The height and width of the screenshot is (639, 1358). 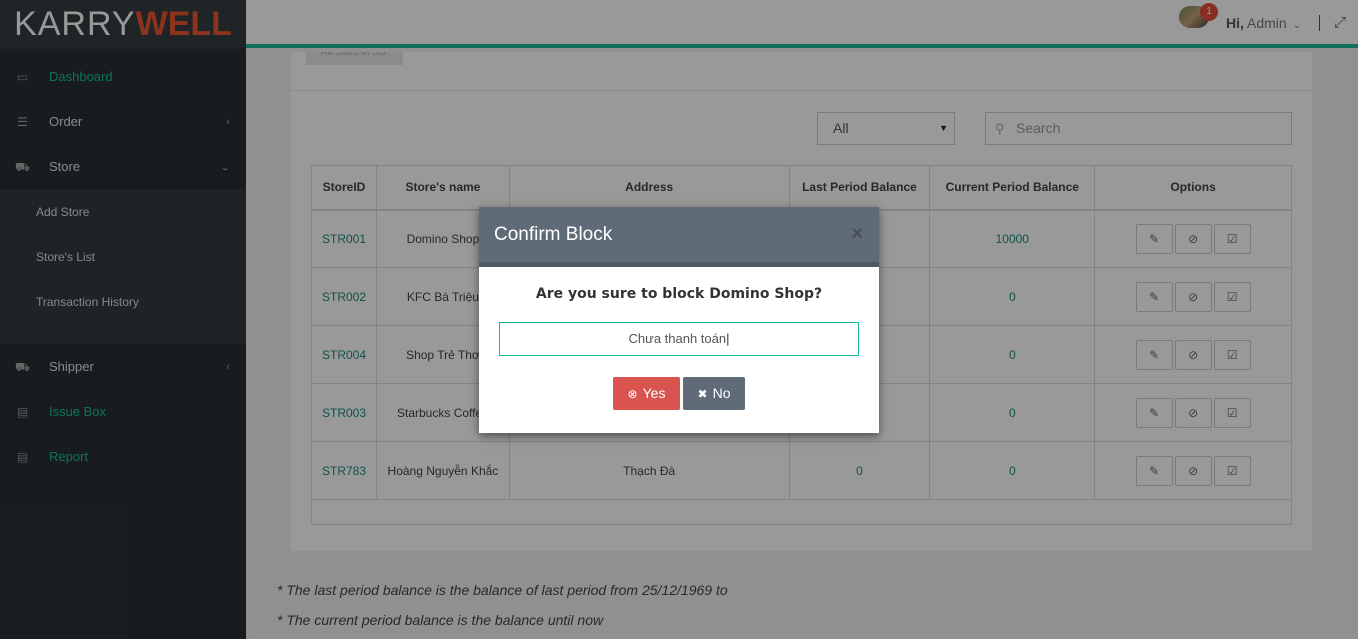 What do you see at coordinates (632, 394) in the screenshot?
I see `times-circle-icon: ⊗` at bounding box center [632, 394].